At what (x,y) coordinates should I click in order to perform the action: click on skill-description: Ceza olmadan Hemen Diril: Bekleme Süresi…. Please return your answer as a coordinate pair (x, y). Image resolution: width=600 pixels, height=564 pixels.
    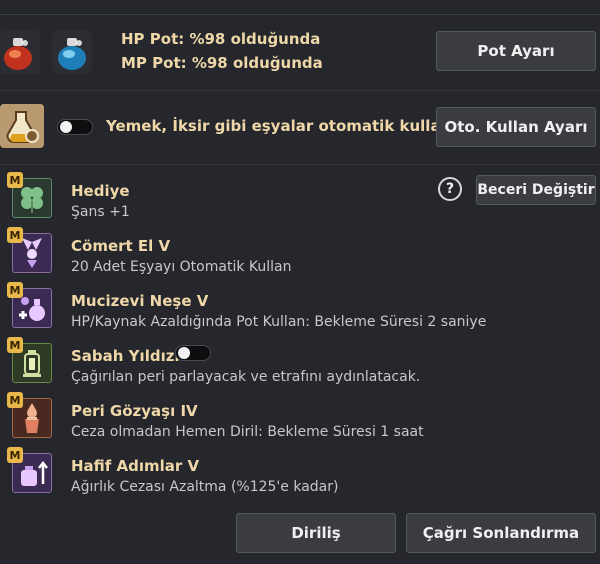
    Looking at the image, I should click on (247, 432).